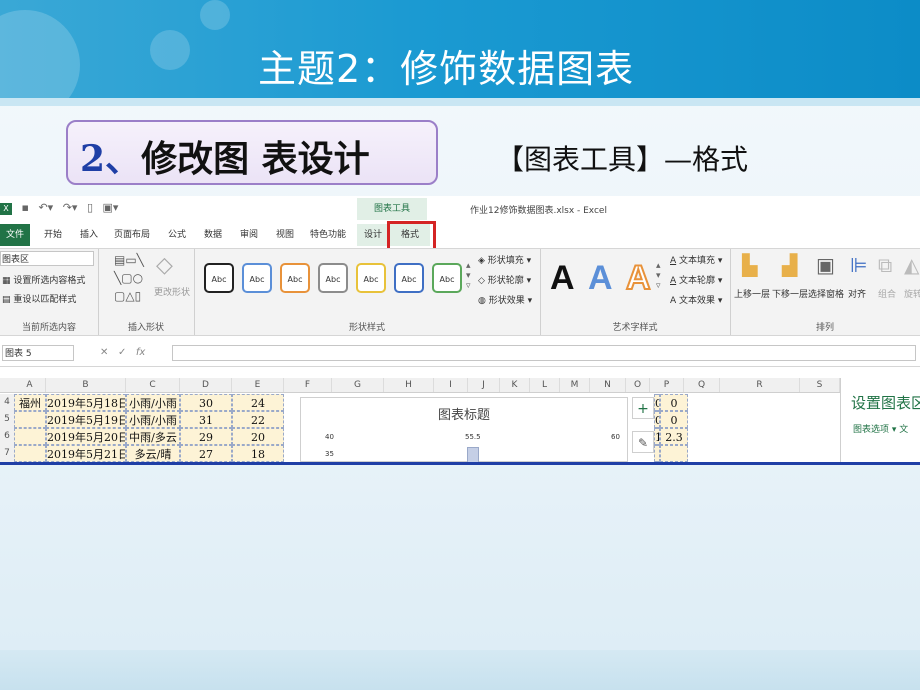  I want to click on column-header-r: R, so click(760, 385).